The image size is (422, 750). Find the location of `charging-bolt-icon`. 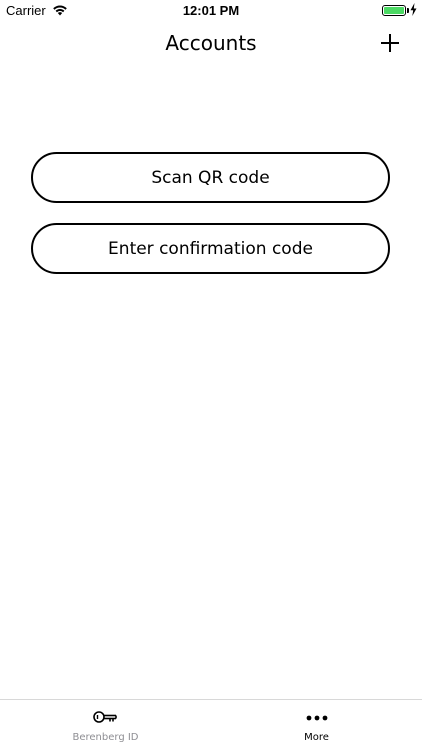

charging-bolt-icon is located at coordinates (413, 9).